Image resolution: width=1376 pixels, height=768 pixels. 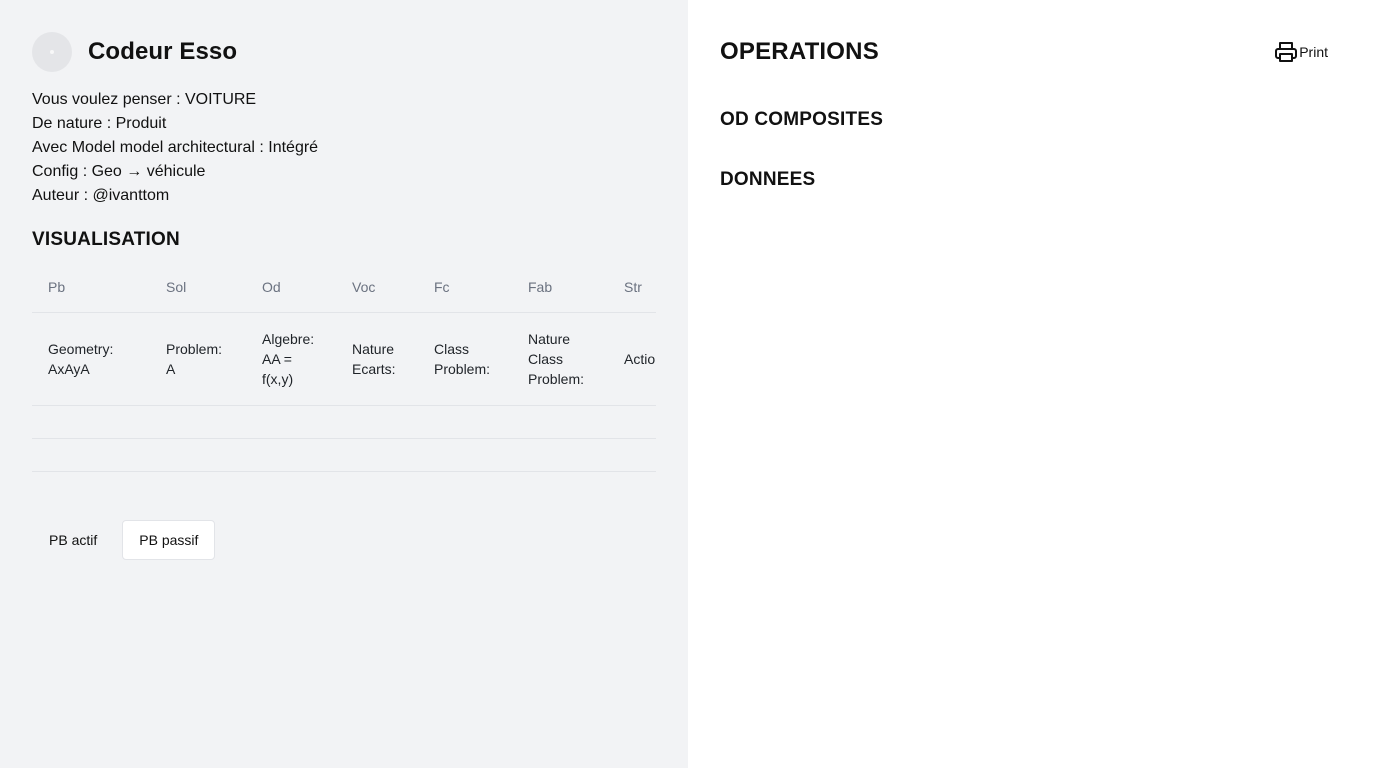 I want to click on pb-tabs: PB actif PB passif, so click(x=344, y=539).